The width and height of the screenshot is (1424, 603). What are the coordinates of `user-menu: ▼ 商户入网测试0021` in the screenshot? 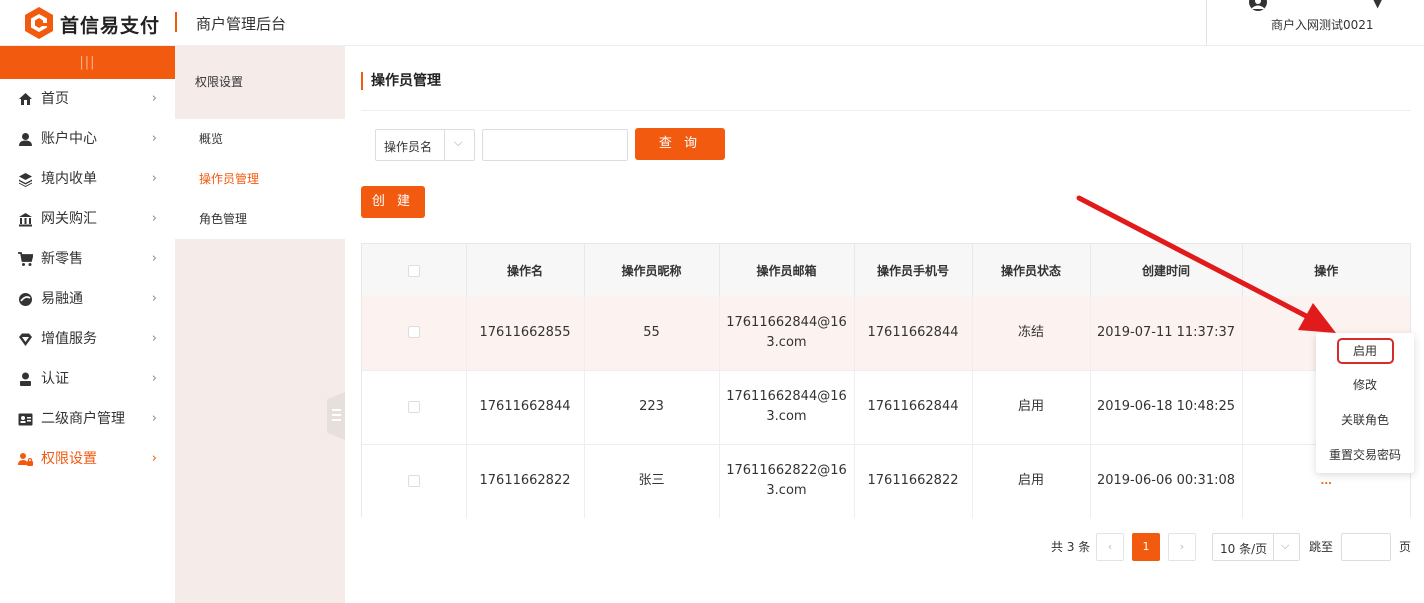 It's located at (1315, 23).